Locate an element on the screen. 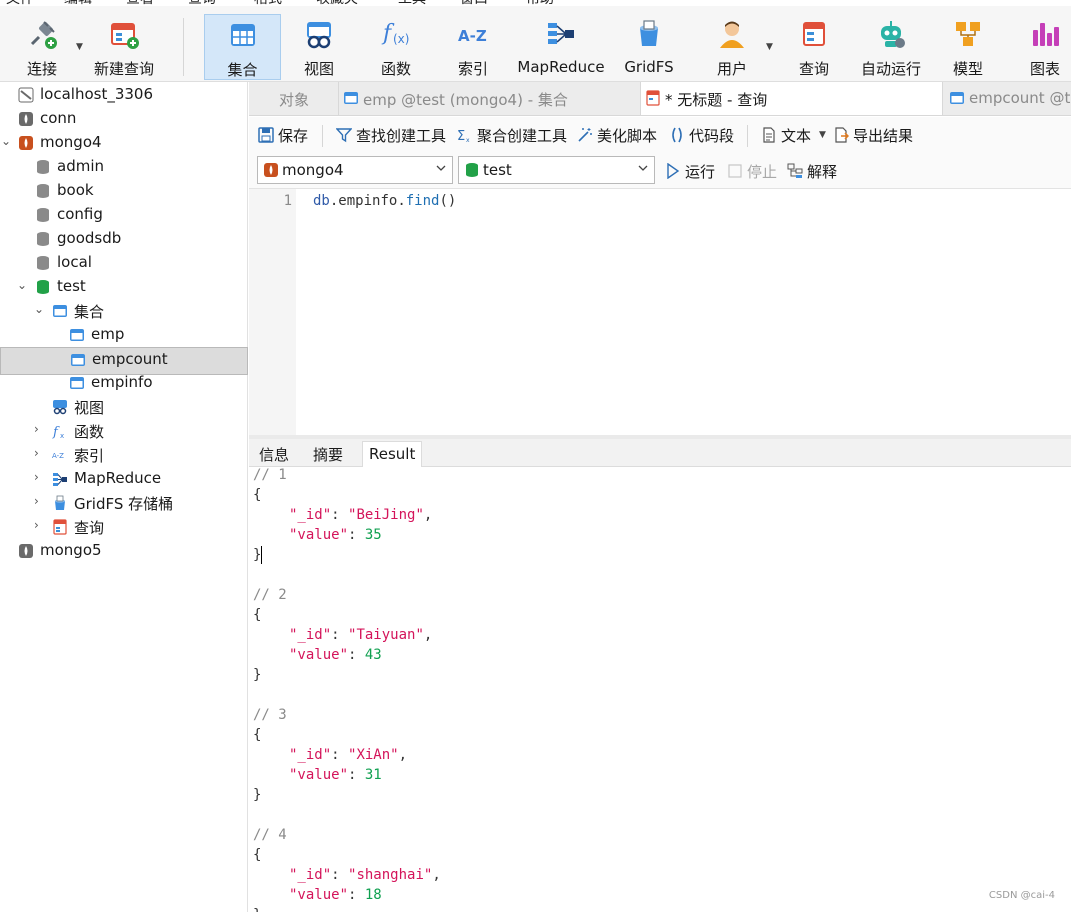 This screenshot has height=912, width=1071. connection-select: mongo4 is located at coordinates (355, 170).